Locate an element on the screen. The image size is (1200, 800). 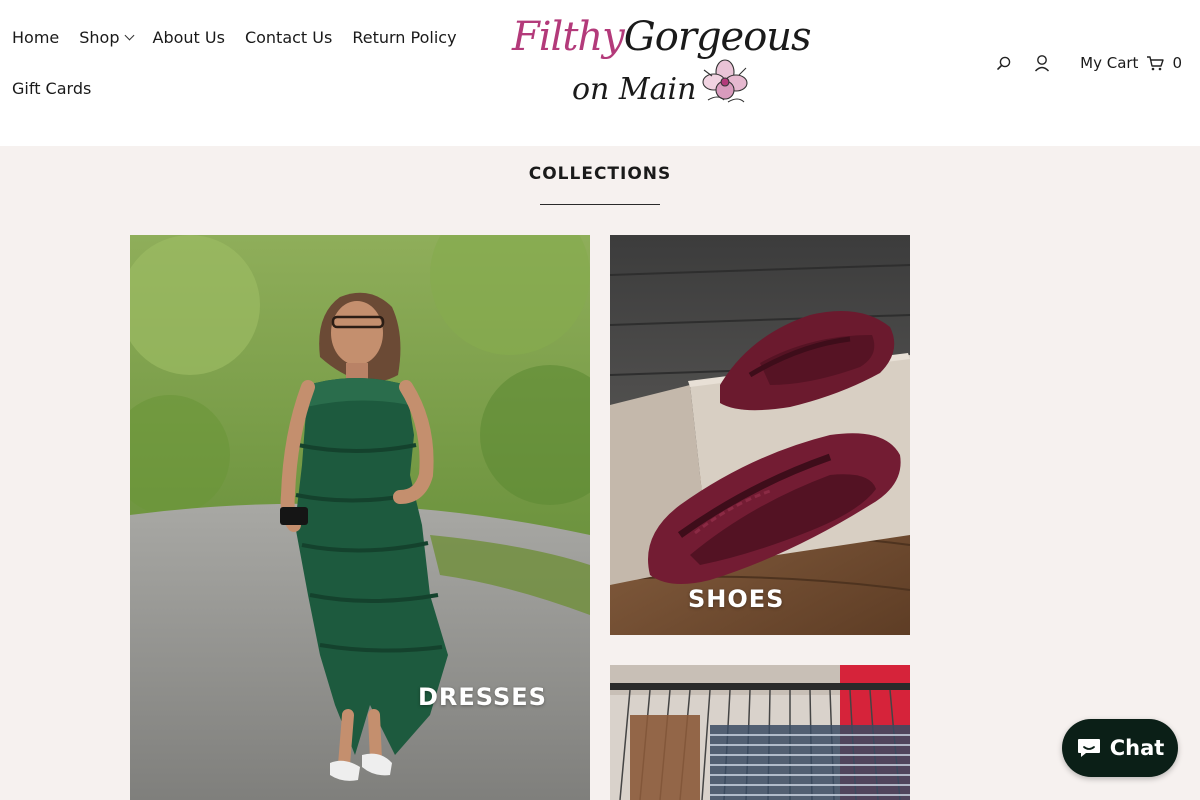
nav-link-label: About Us is located at coordinates (188, 37).